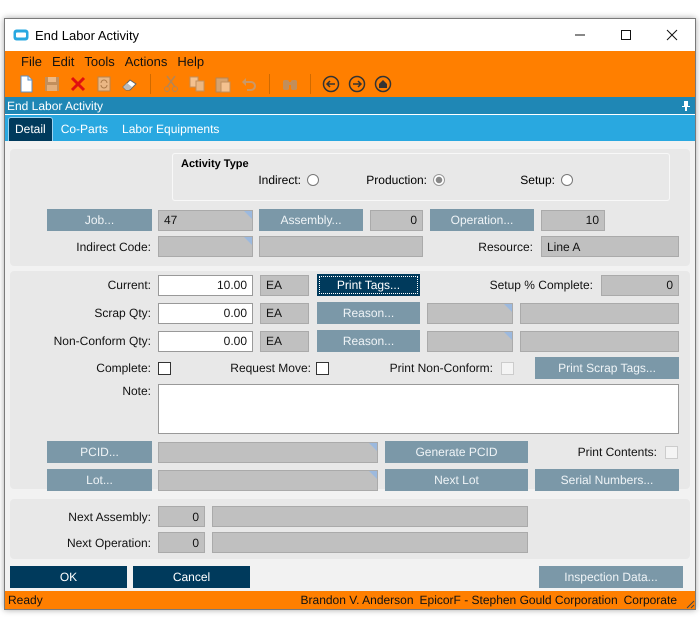 This screenshot has height=620, width=700. I want to click on setup-complete-field: 0, so click(640, 285).